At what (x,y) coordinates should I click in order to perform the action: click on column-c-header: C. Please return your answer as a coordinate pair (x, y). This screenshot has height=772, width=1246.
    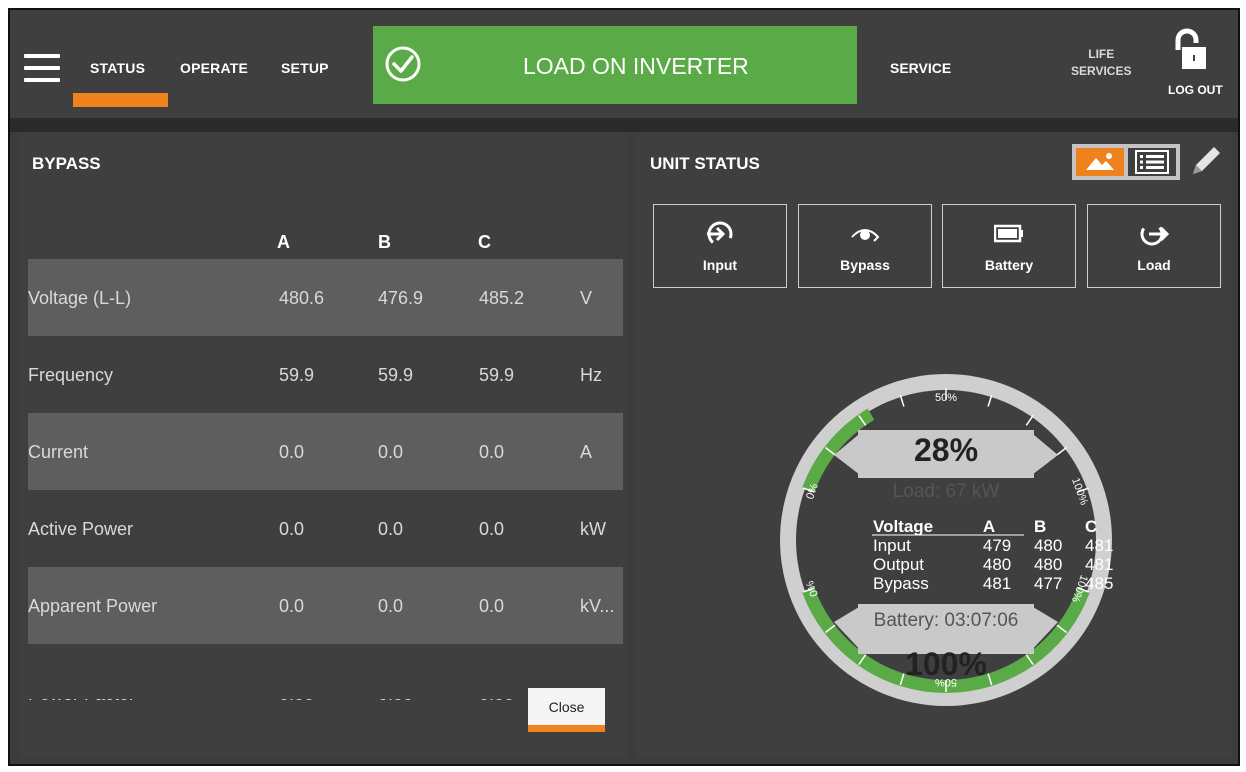
    Looking at the image, I should click on (484, 242).